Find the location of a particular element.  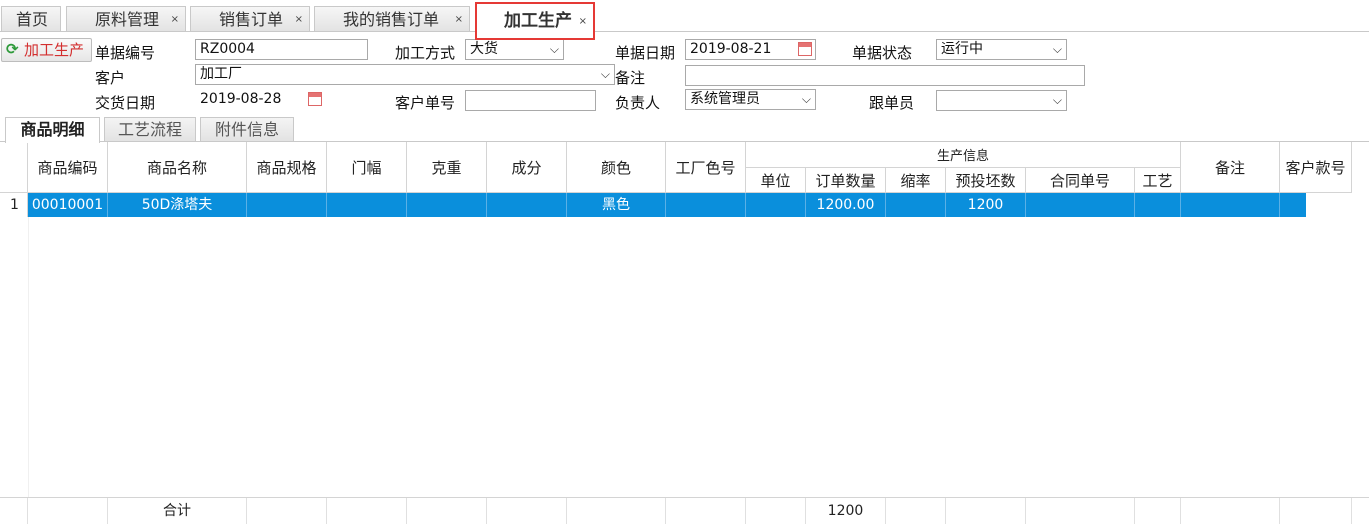

customer-select: 加工厂 ⌵ is located at coordinates (405, 74).